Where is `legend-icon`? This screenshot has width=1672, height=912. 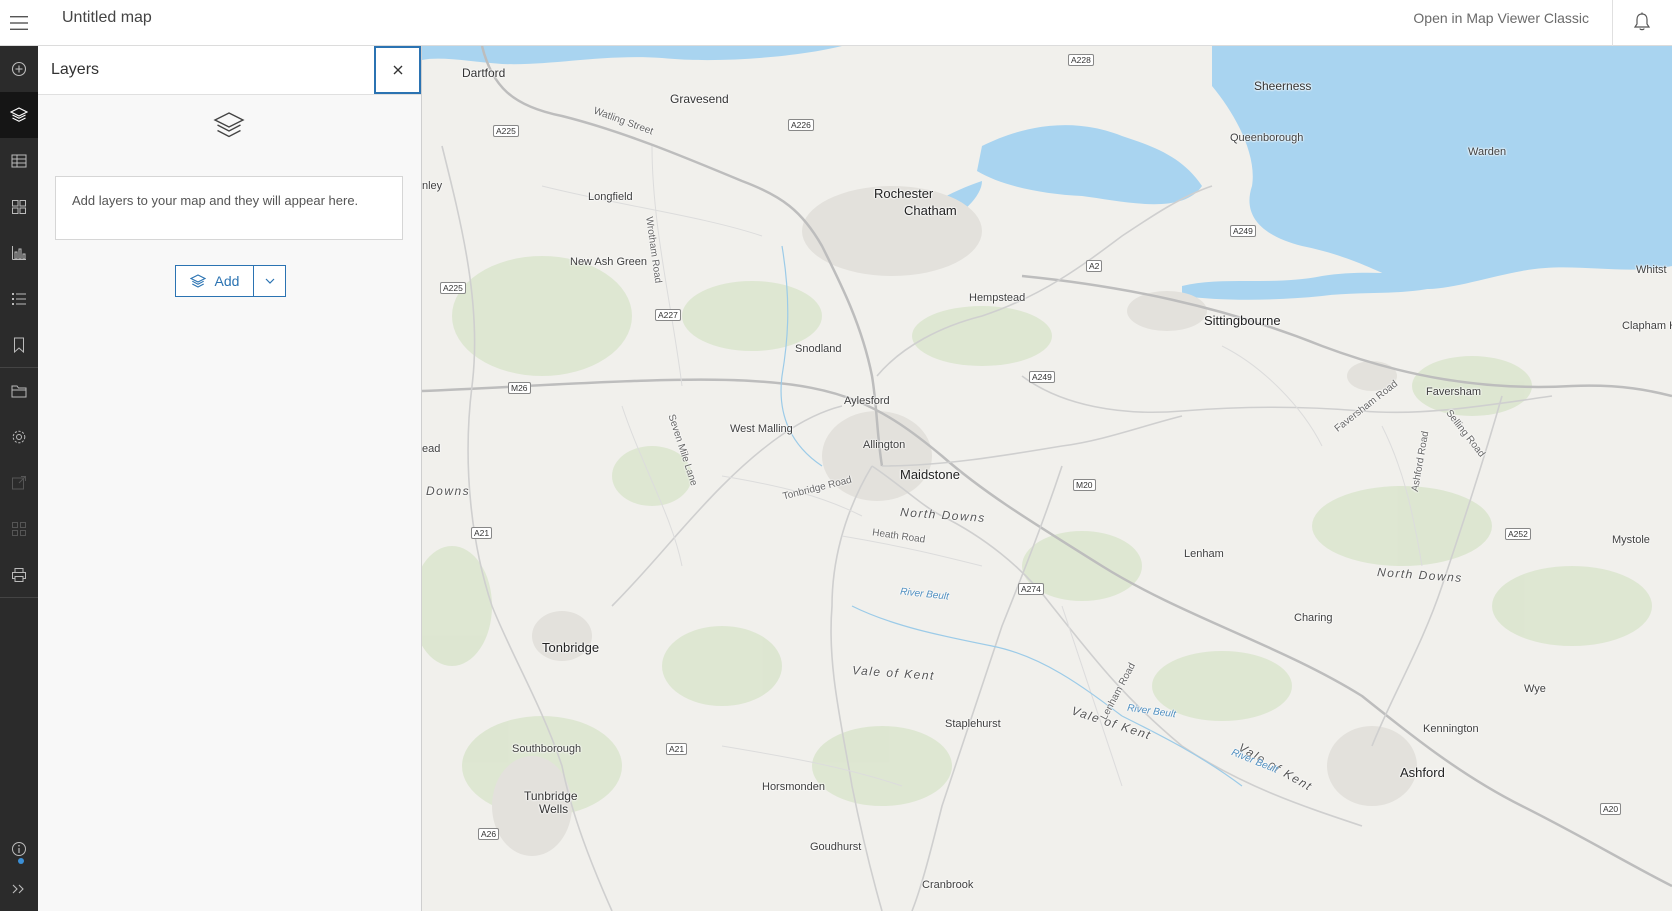
legend-icon is located at coordinates (19, 299).